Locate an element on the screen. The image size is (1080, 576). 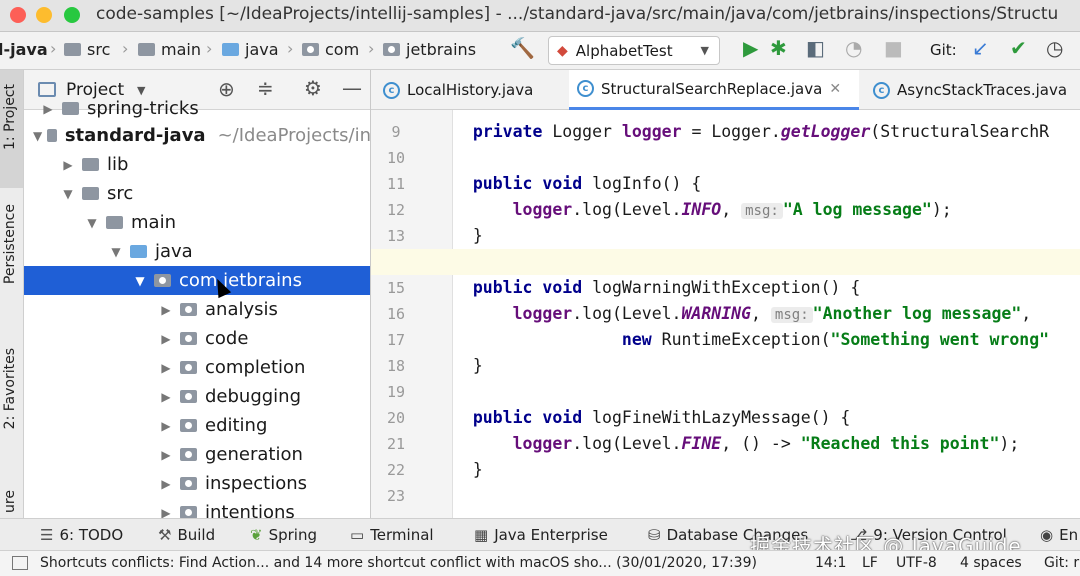
git-branch: Git: r is located at coordinates (1061, 563).